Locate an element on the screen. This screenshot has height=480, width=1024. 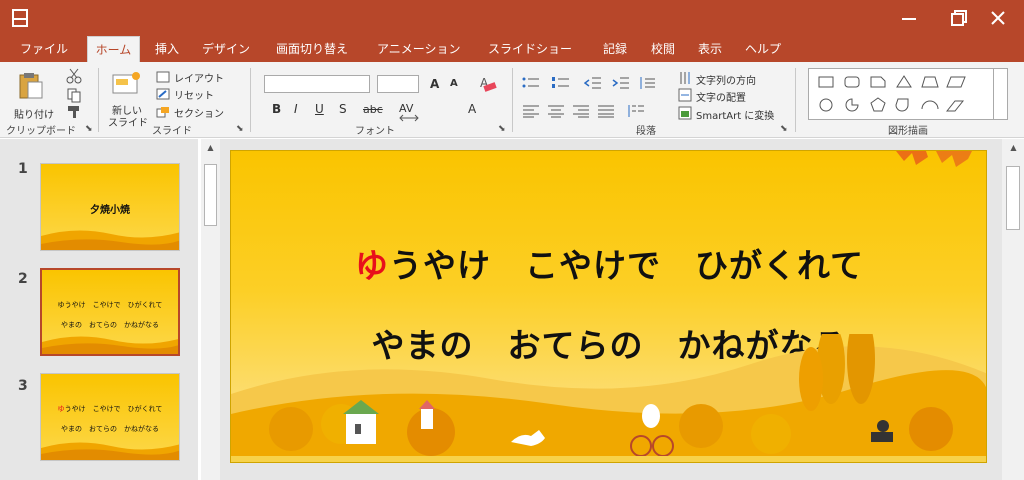
minimize-button is located at coordinates (909, 18).